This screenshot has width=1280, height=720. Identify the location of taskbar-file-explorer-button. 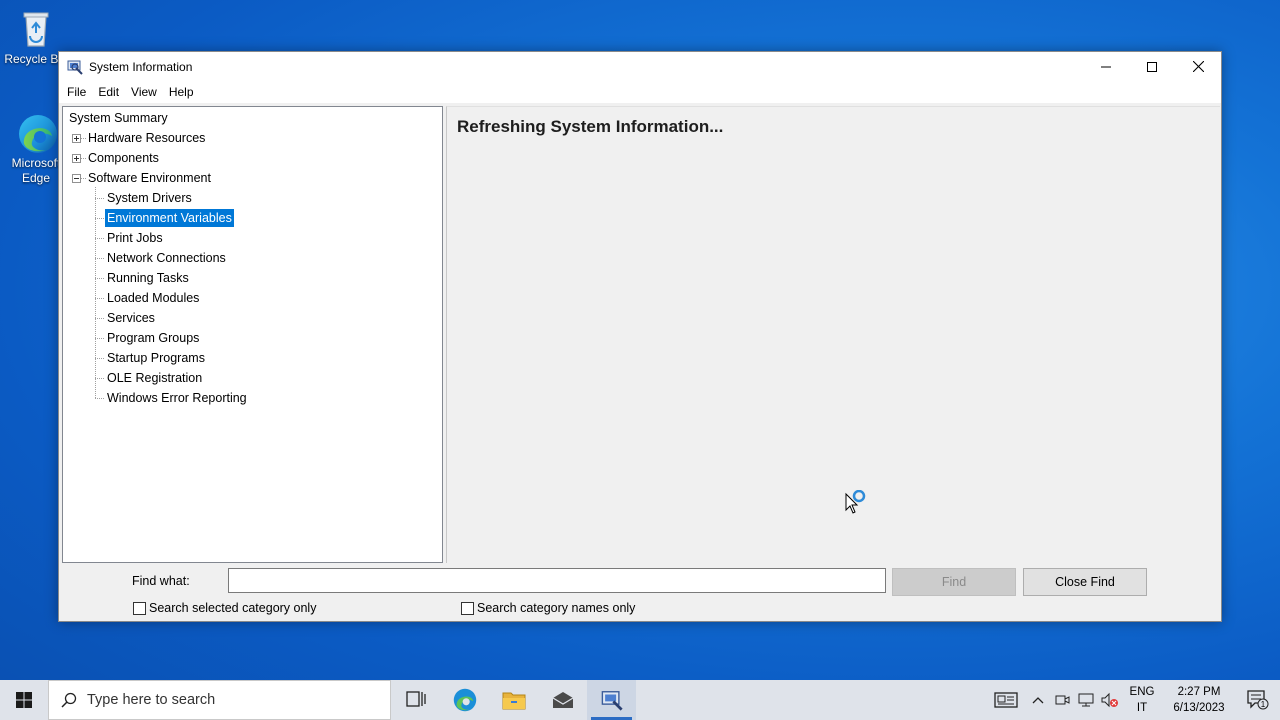
(513, 700).